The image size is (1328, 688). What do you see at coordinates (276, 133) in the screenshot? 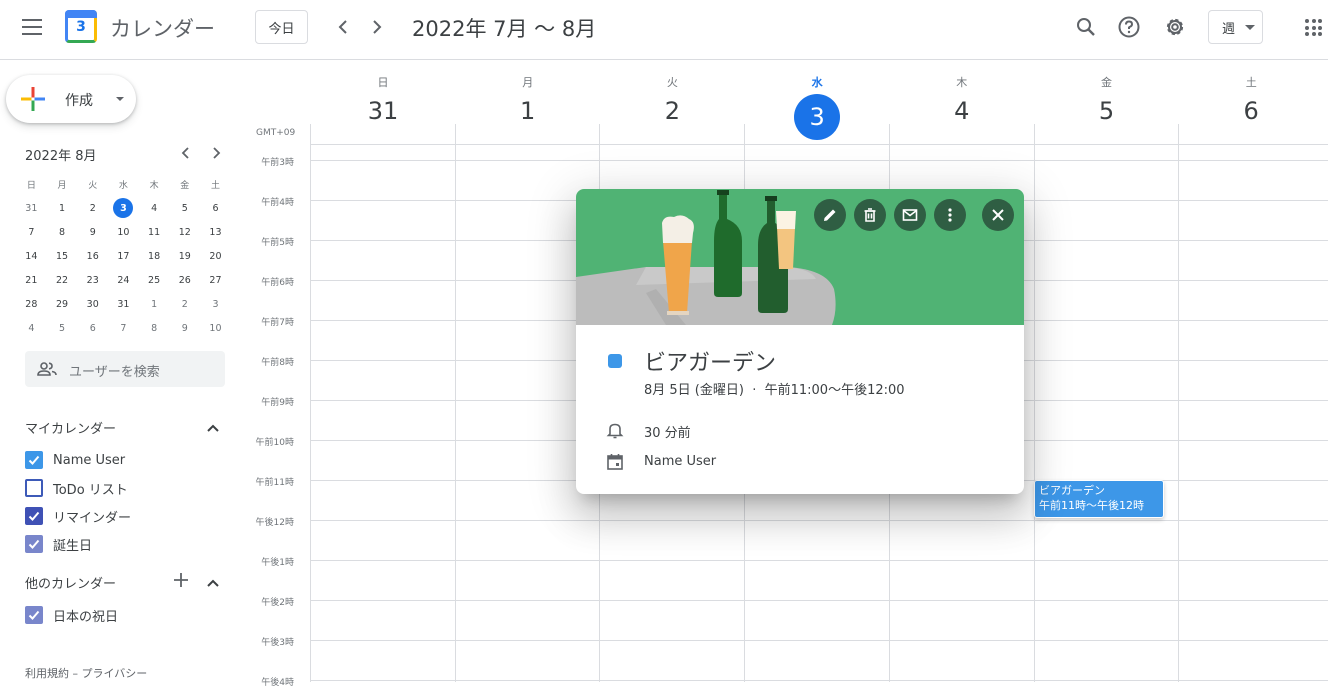
I see `timezone-label: GMT+09` at bounding box center [276, 133].